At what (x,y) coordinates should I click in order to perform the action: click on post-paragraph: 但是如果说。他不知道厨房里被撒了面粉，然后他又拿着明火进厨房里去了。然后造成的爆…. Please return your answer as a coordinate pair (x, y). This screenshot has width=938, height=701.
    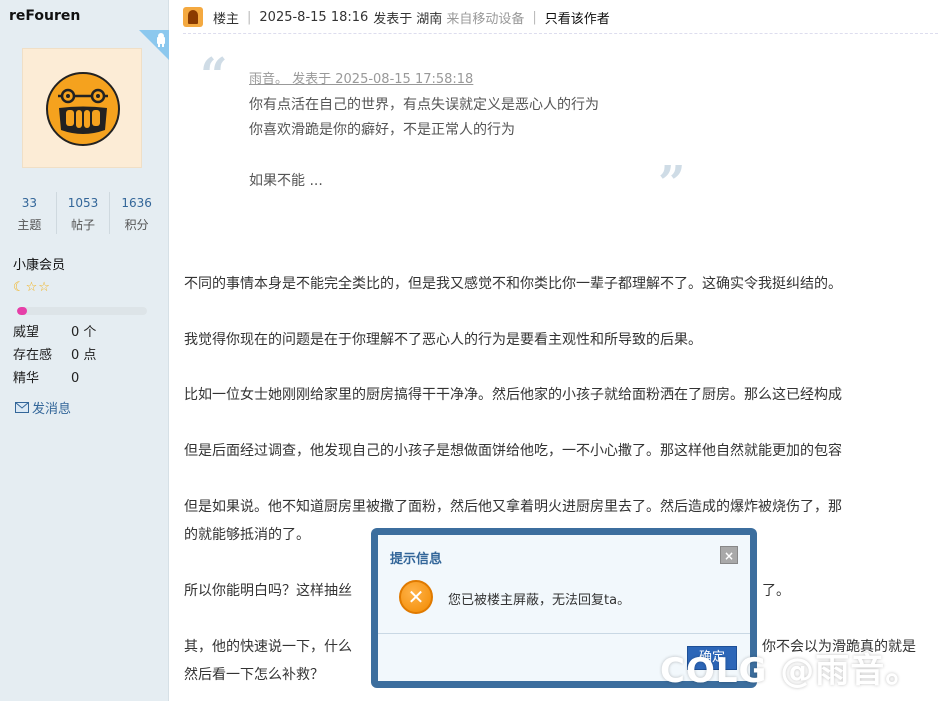
    Looking at the image, I should click on (513, 507).